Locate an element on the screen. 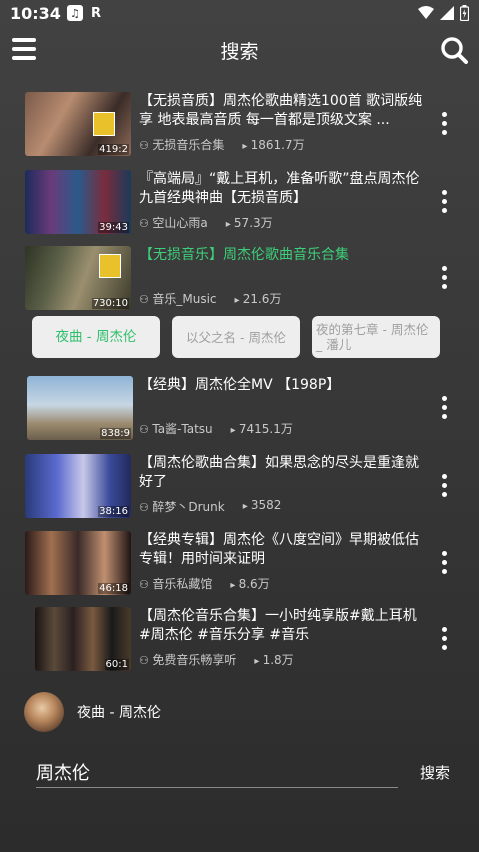  thumbnail: 46:18 is located at coordinates (78, 563).